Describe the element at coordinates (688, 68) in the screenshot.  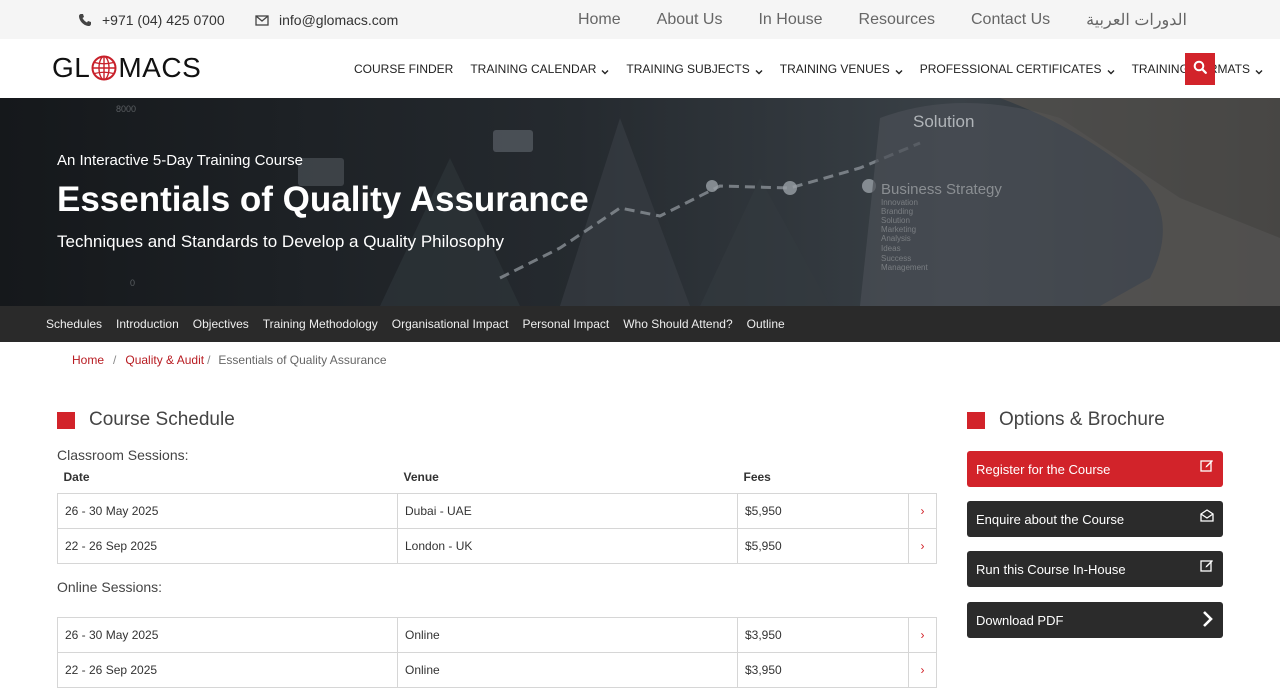
I see `nav-label: TRAINING SUBJECTS` at that location.